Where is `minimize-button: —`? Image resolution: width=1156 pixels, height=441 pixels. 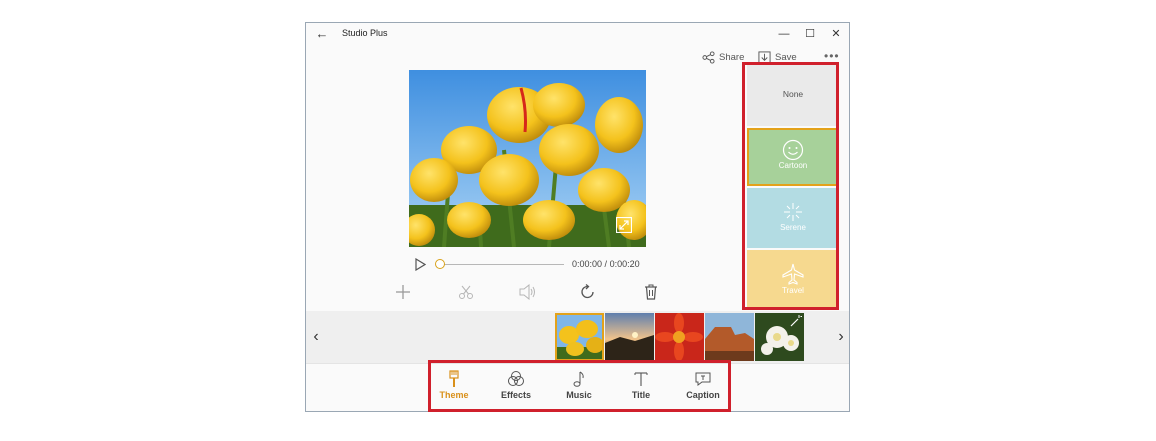
minimize-button: — is located at coordinates (784, 34).